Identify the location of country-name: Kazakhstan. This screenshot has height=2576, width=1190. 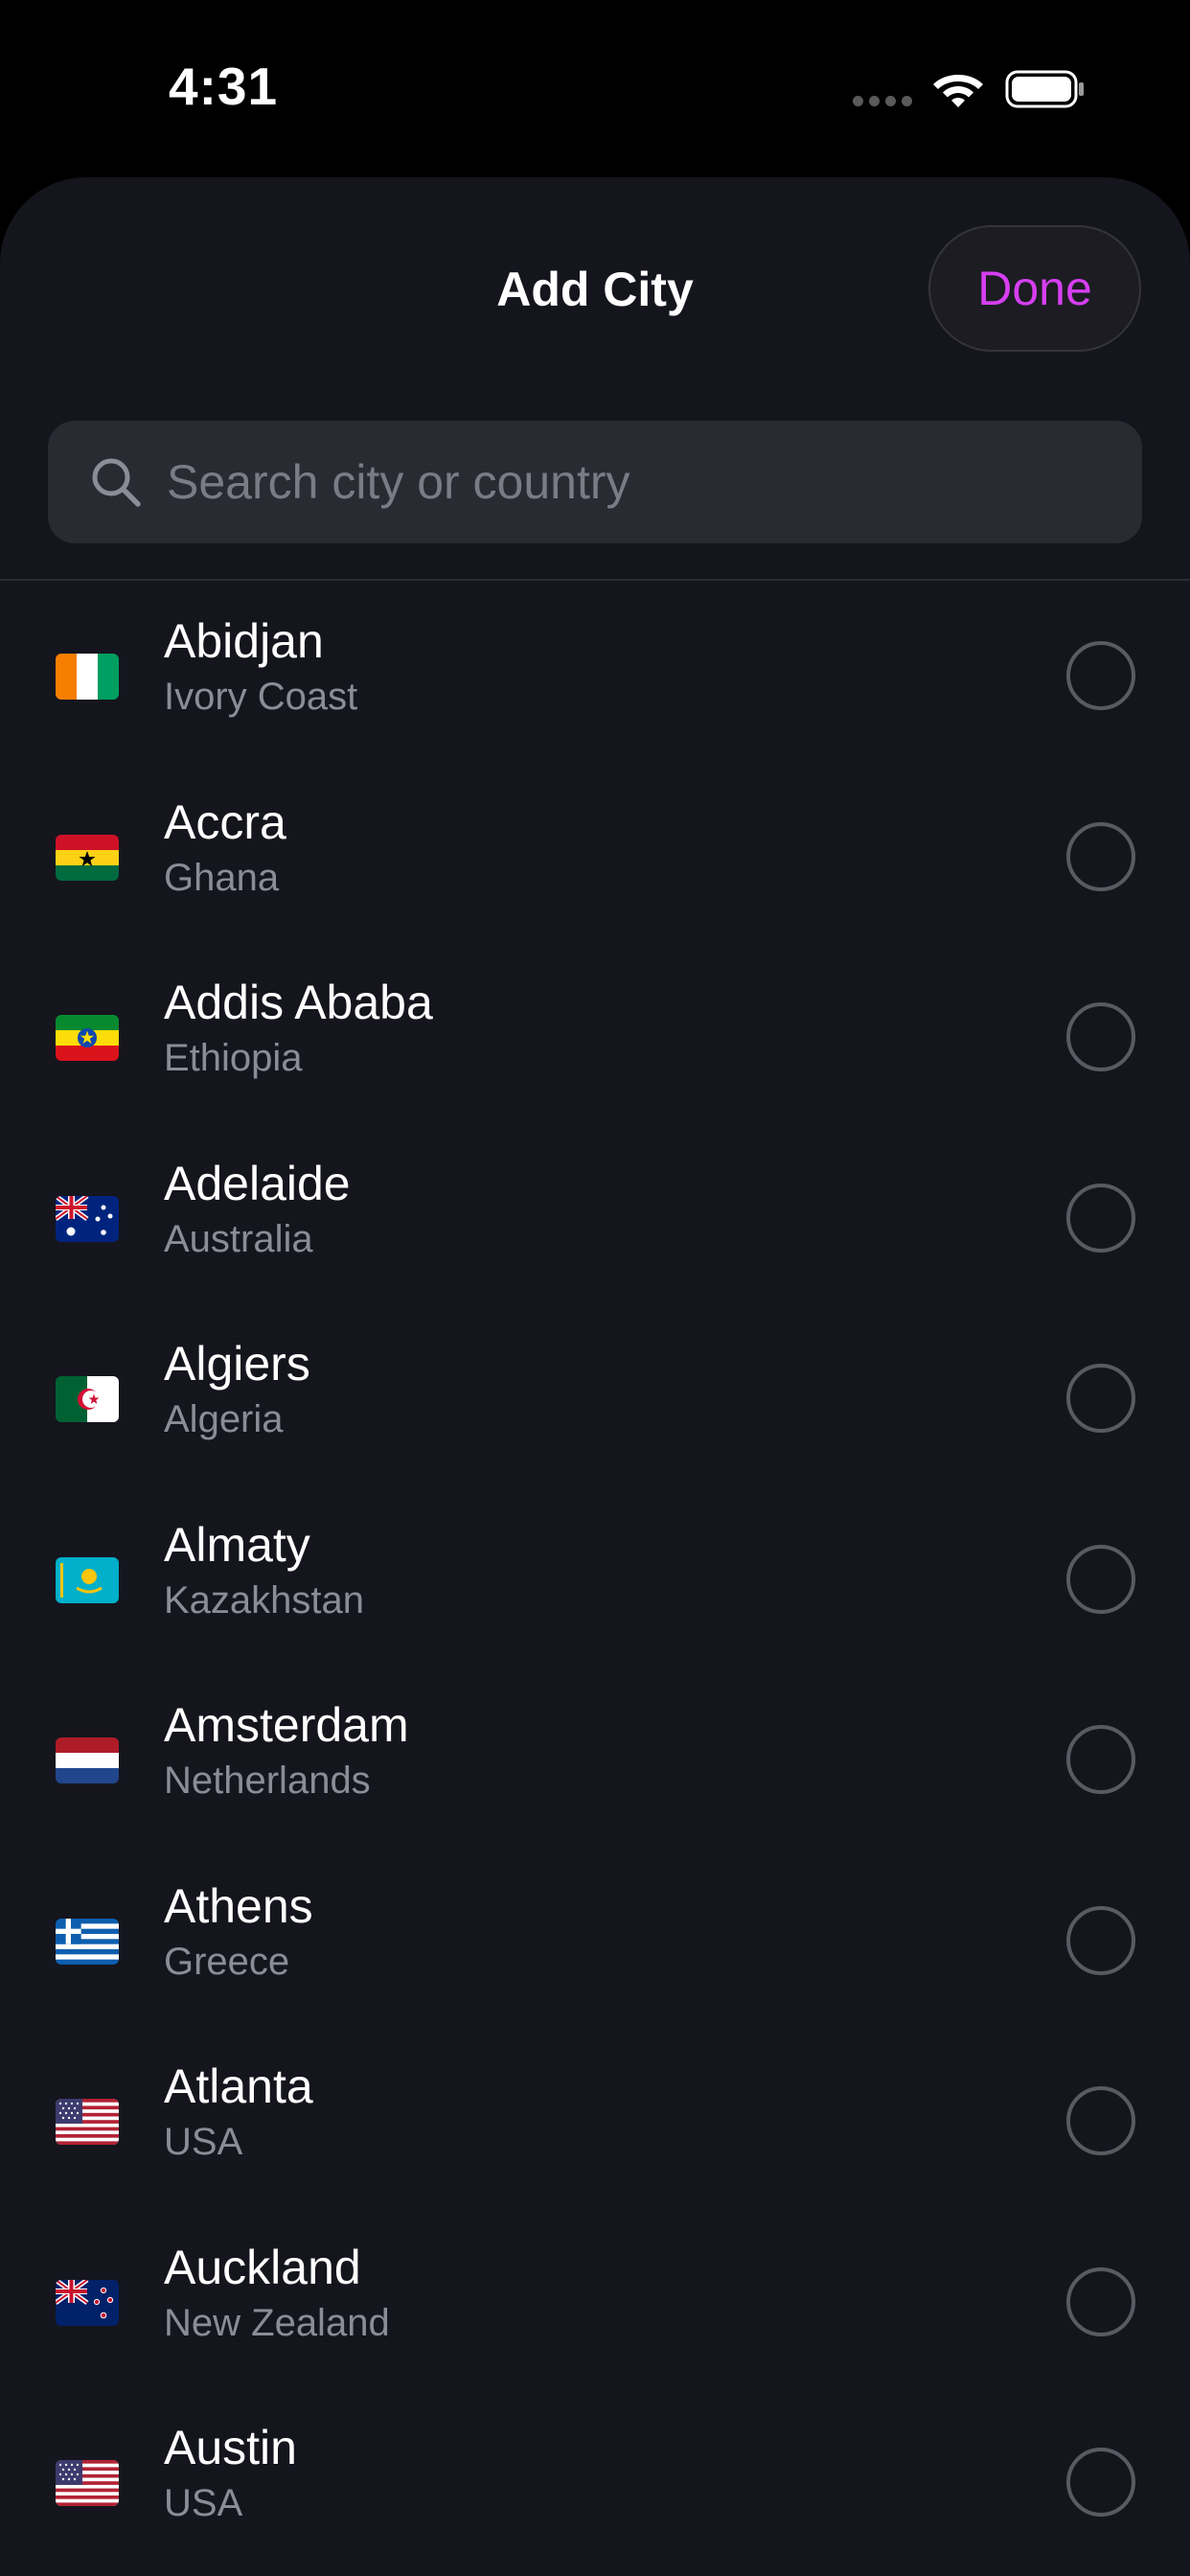
(264, 1600).